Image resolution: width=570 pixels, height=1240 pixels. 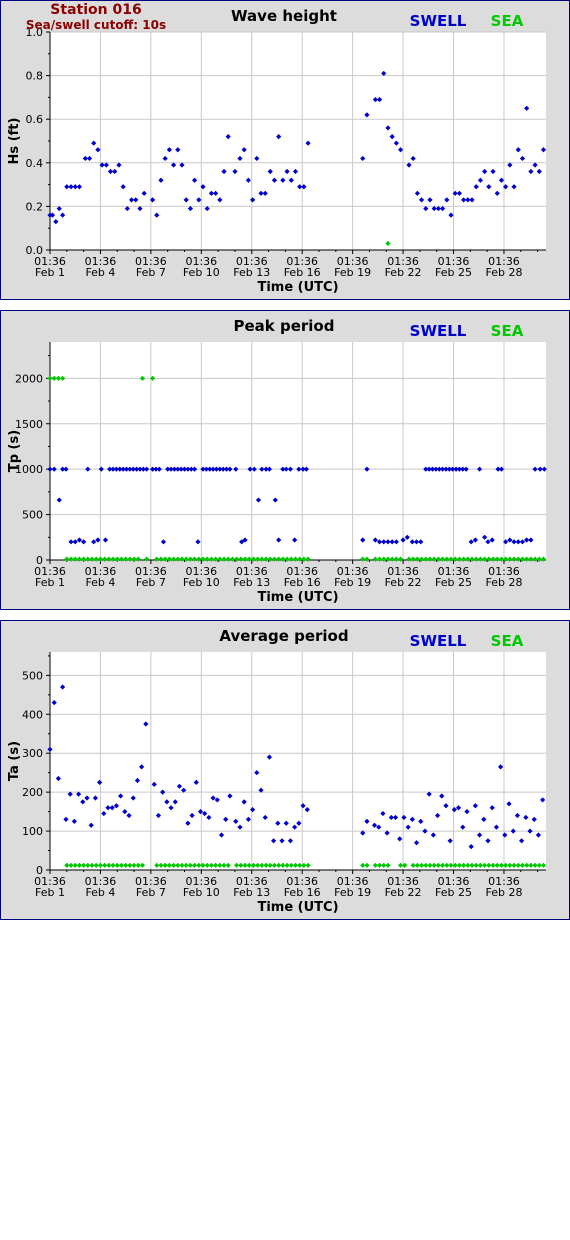 I want to click on y-tick-label: 0.4, so click(x=35, y=163).